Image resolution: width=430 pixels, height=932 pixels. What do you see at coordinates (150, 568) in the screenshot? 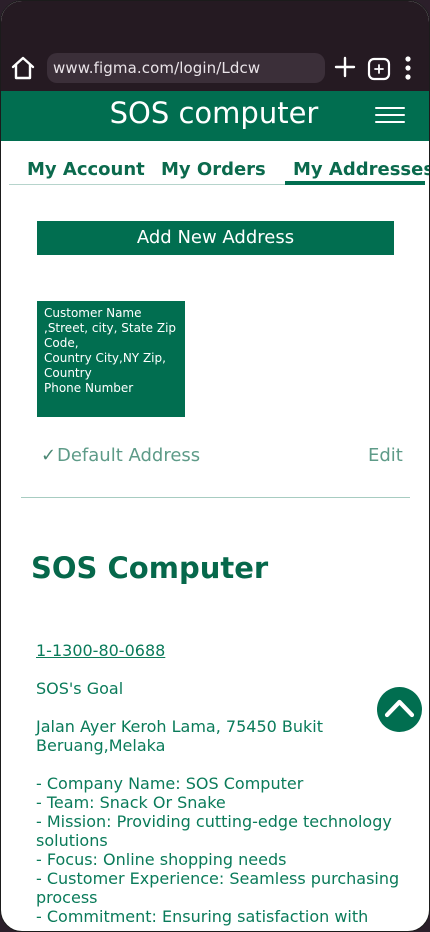
I see `footer-title: SOS Computer` at bounding box center [150, 568].